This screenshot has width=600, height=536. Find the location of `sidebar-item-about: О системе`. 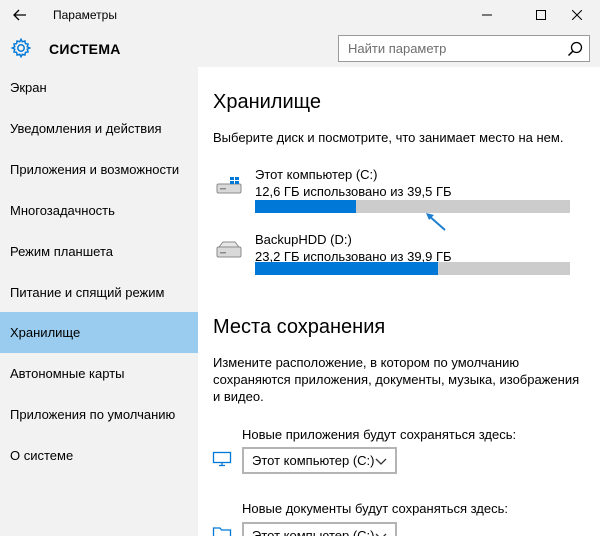

sidebar-item-about: О системе is located at coordinates (99, 455).